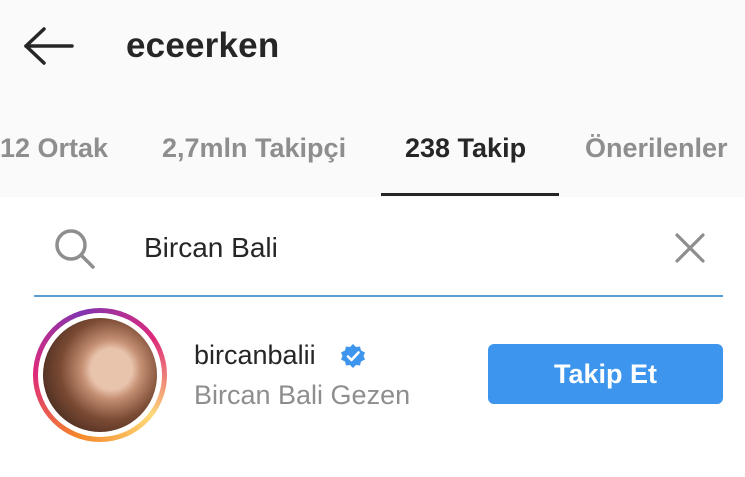  What do you see at coordinates (211, 248) in the screenshot?
I see `search-input: Bircan Bali` at bounding box center [211, 248].